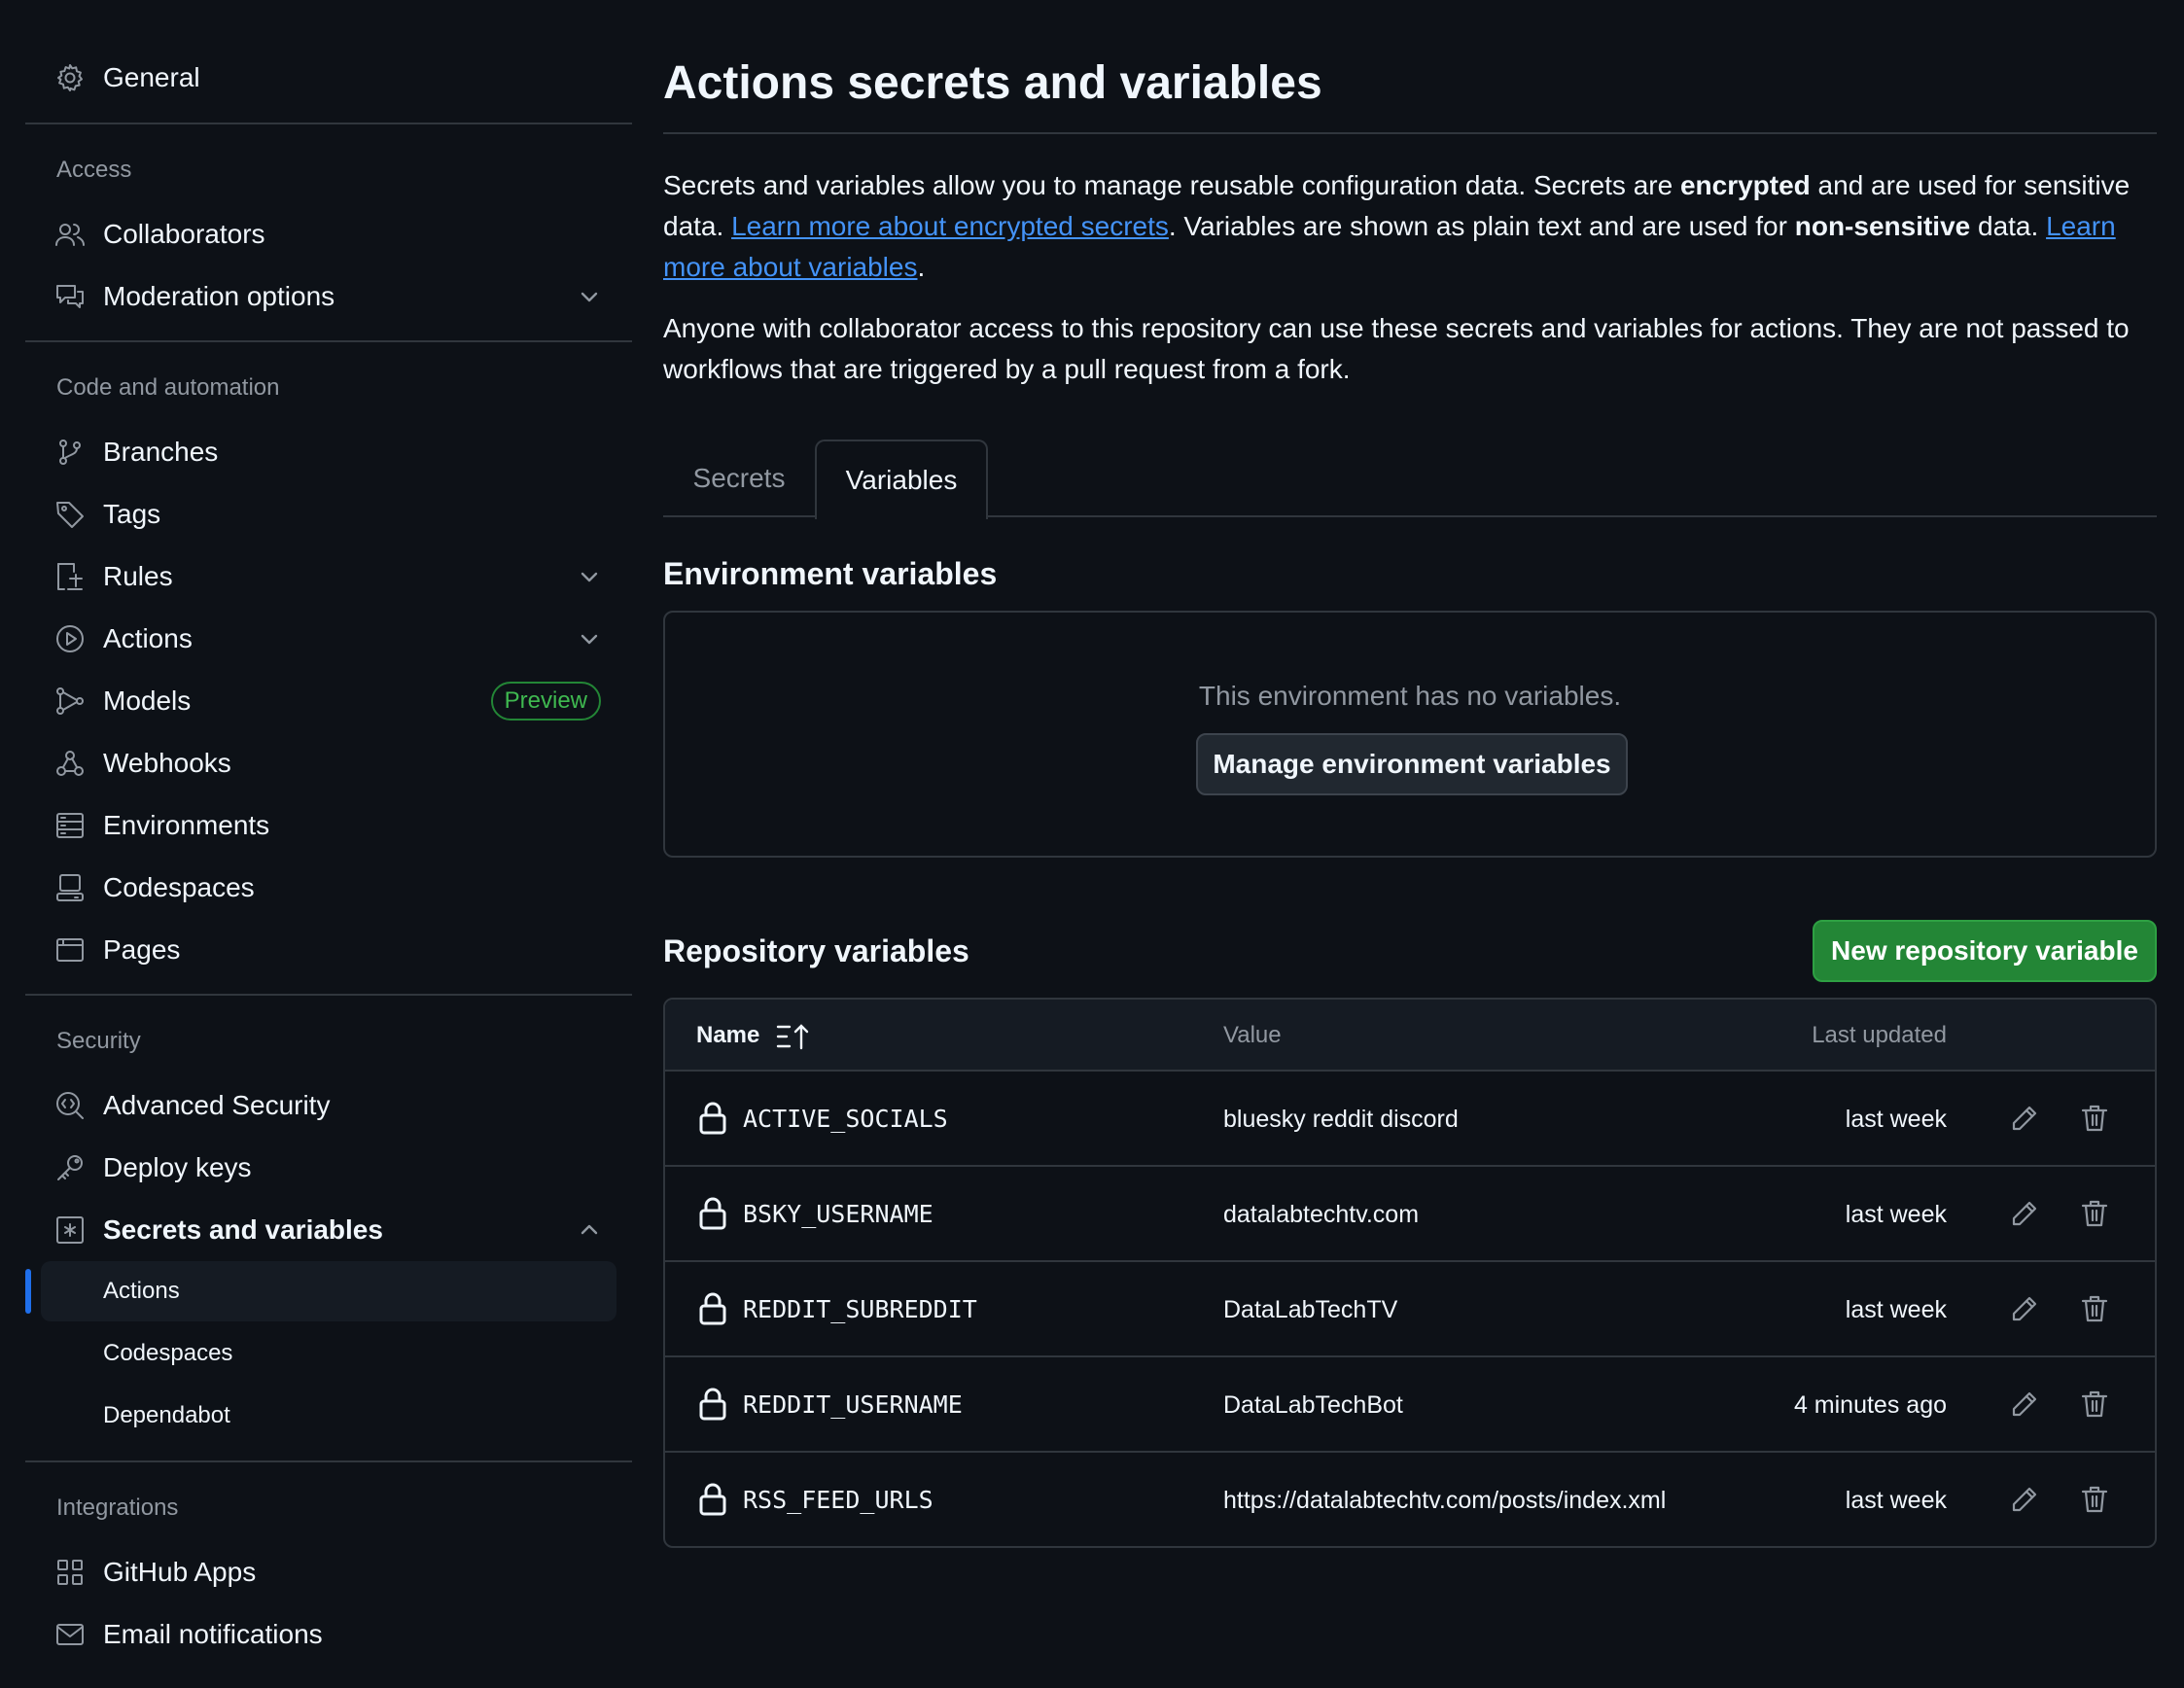  What do you see at coordinates (70, 701) in the screenshot?
I see `models-icon` at bounding box center [70, 701].